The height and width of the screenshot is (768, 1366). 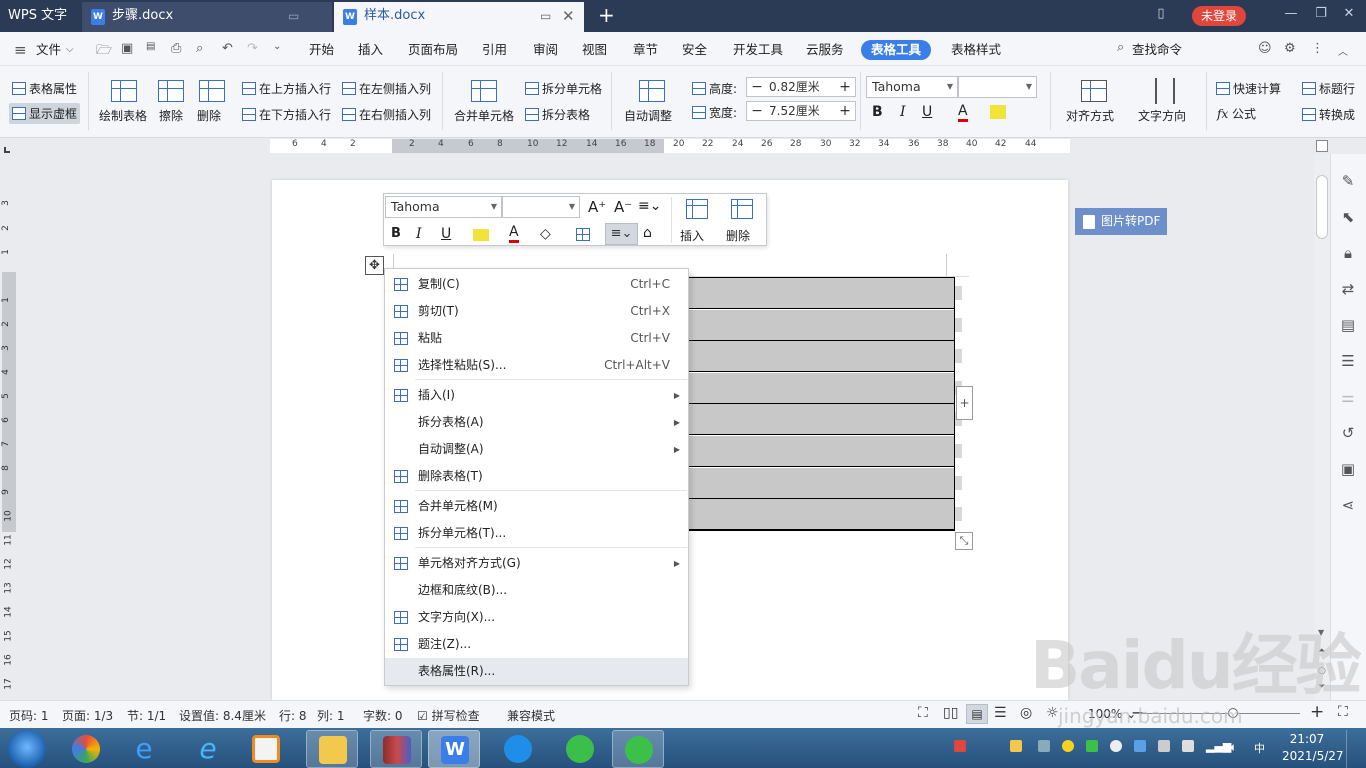 I want to click on scrollbar-thumb, so click(x=1322, y=207).